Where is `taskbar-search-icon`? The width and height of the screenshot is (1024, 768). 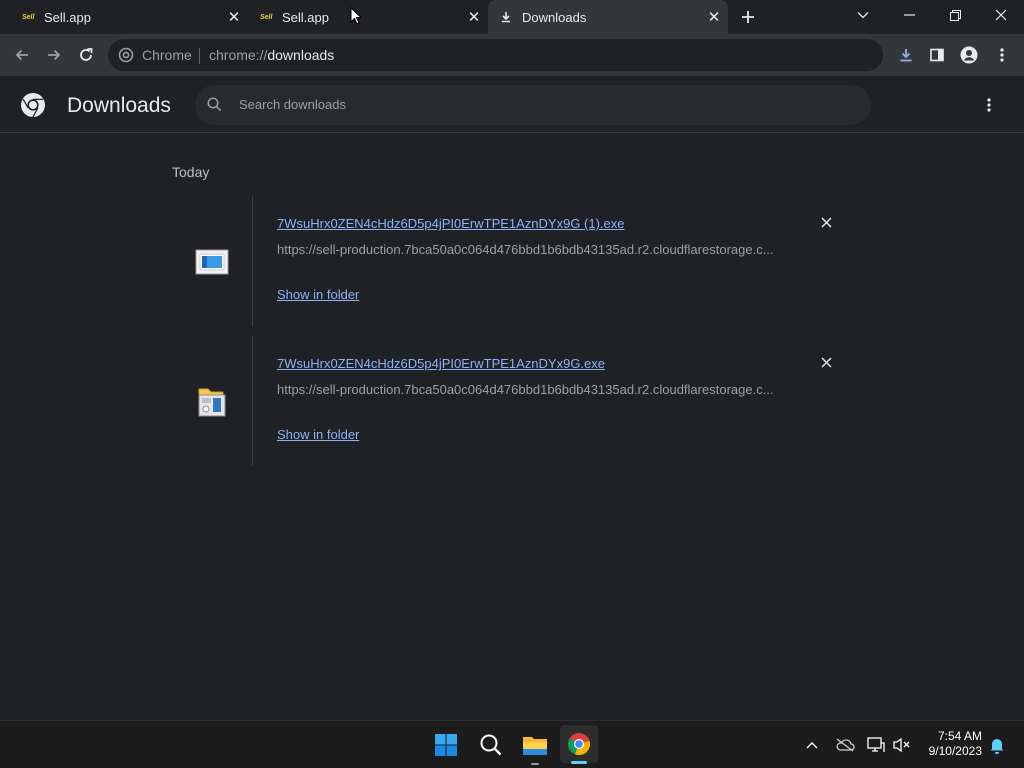 taskbar-search-icon is located at coordinates (491, 745).